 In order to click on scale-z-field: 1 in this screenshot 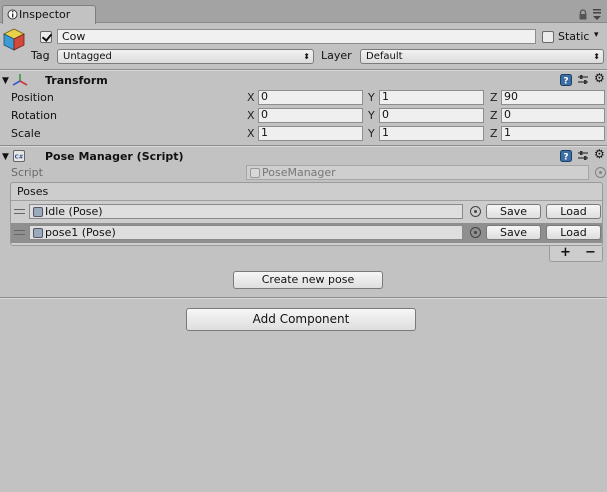, I will do `click(553, 133)`.